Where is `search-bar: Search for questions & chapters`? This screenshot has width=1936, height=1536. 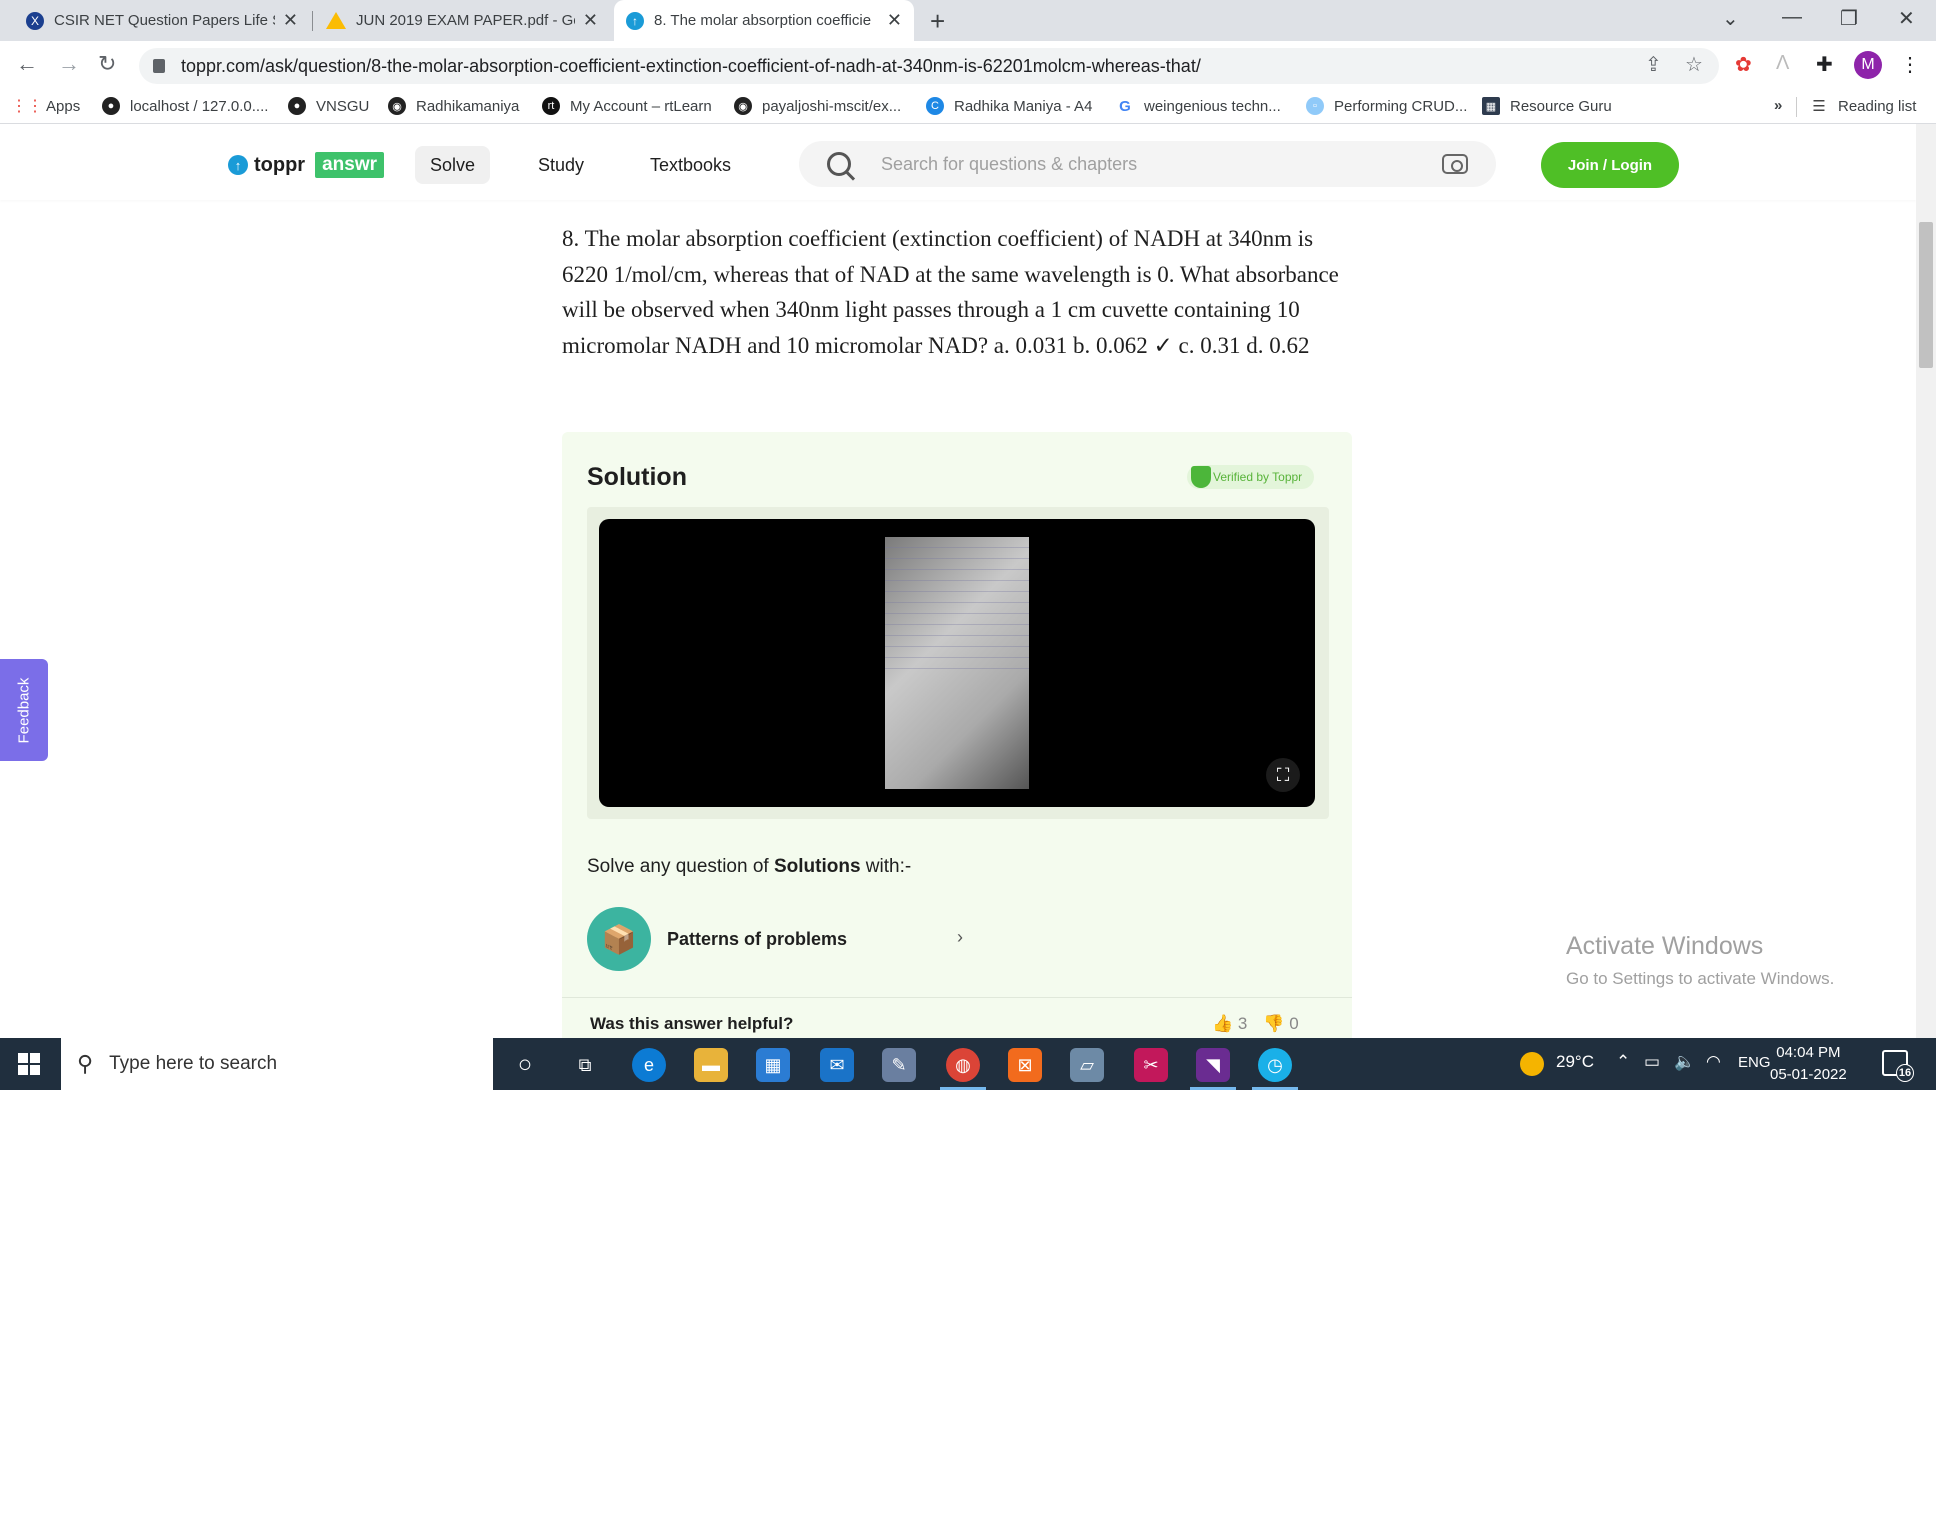 search-bar: Search for questions & chapters is located at coordinates (1147, 164).